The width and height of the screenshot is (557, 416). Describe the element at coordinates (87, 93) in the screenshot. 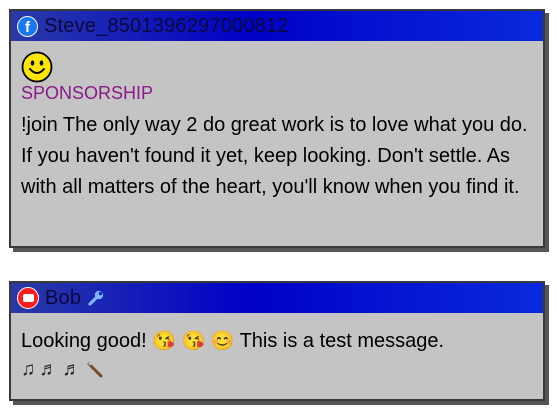

I see `sponsorship-badge: SPONSORSHIP` at that location.